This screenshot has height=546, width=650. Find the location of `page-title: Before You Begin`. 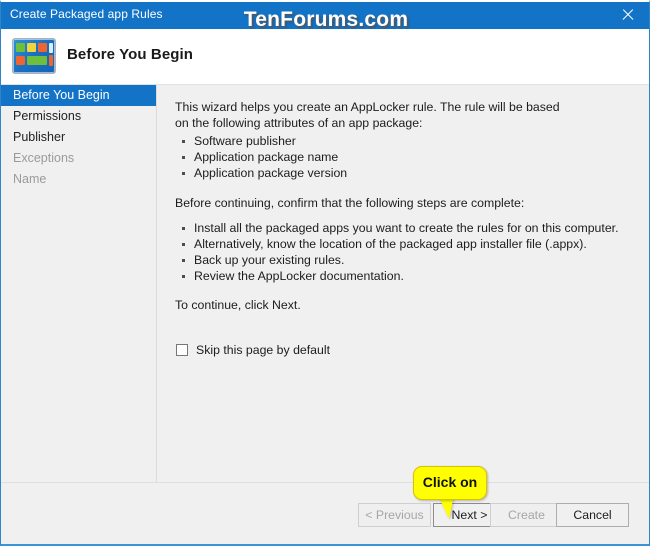

page-title: Before You Begin is located at coordinates (130, 54).